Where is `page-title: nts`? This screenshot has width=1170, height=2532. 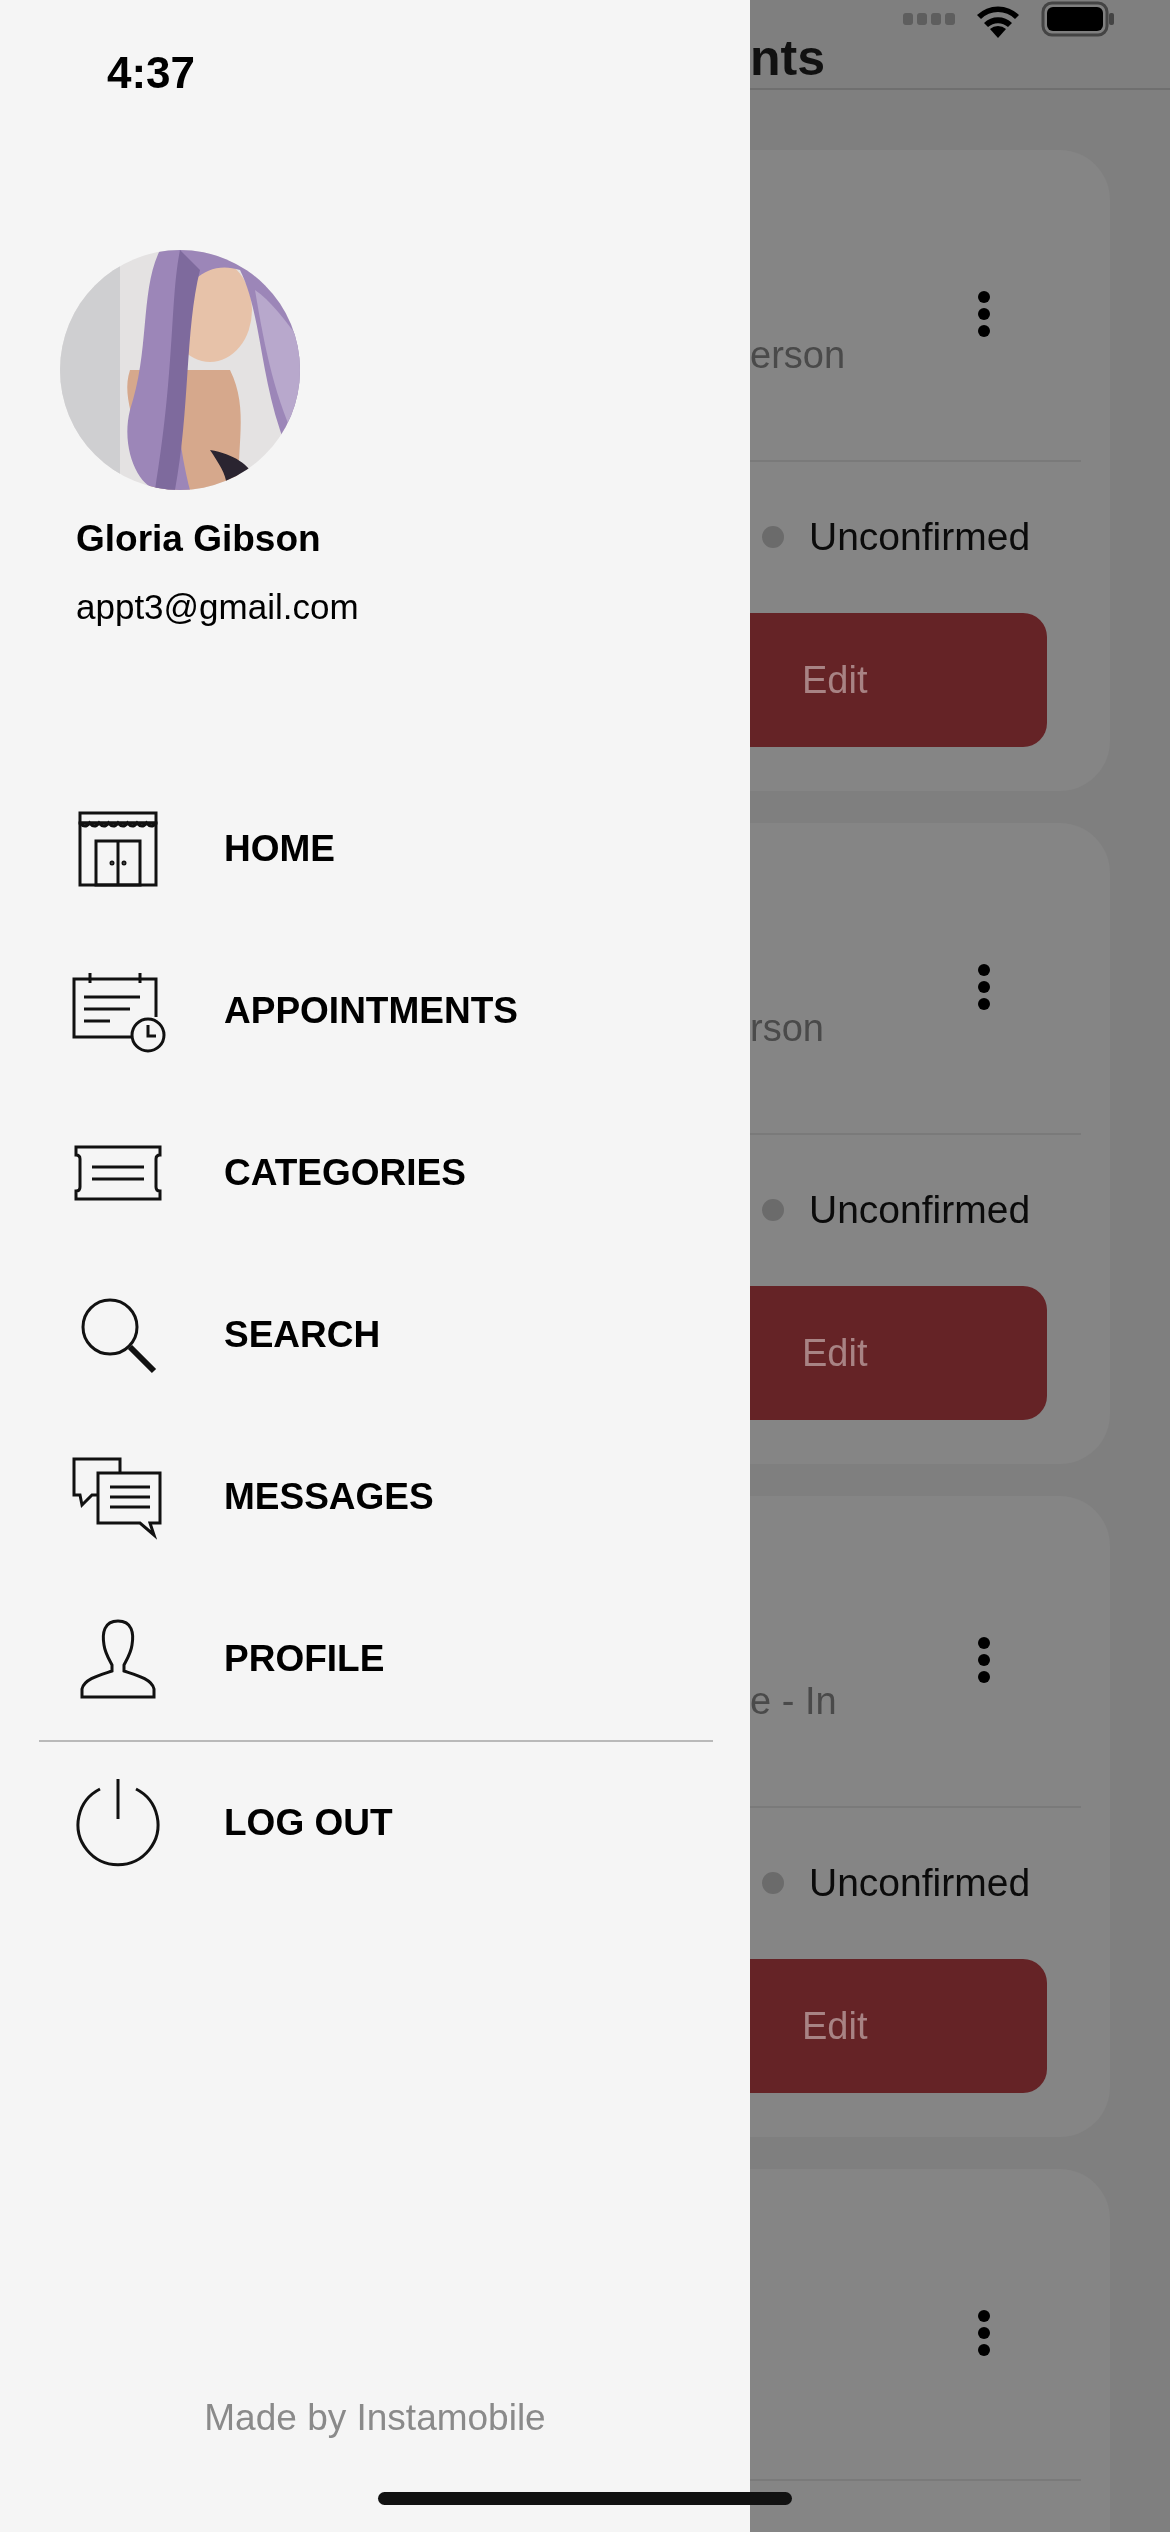
page-title: nts is located at coordinates (787, 58).